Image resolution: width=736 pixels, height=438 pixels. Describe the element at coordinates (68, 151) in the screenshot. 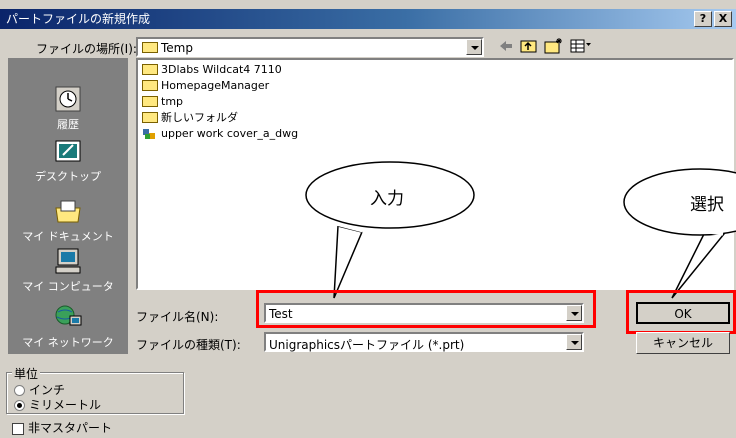

I see `desktop-icon` at that location.